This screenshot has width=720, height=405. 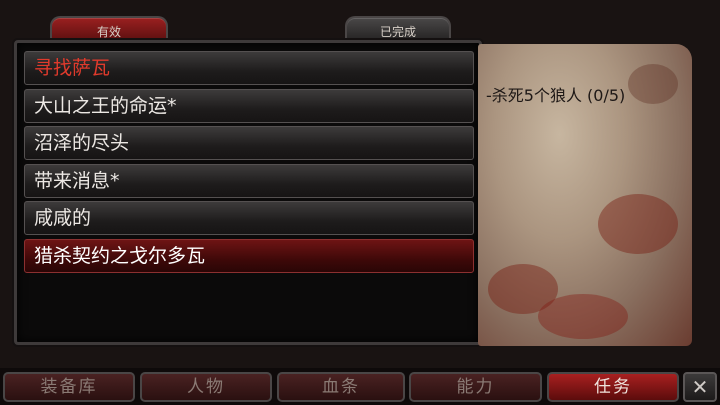 What do you see at coordinates (613, 387) in the screenshot?
I see `tab-quests: 任务` at bounding box center [613, 387].